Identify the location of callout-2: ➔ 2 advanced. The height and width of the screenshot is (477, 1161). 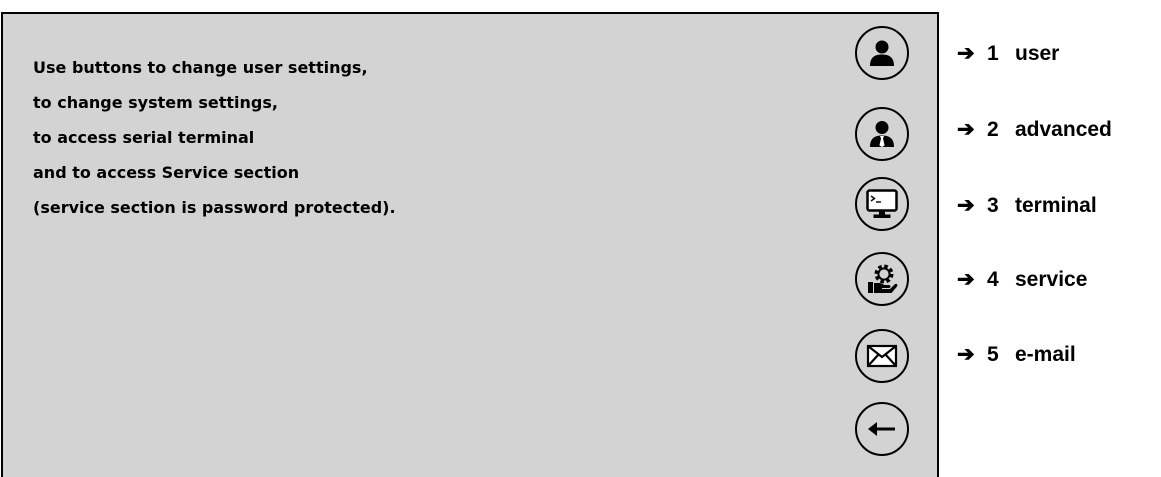
(1034, 130).